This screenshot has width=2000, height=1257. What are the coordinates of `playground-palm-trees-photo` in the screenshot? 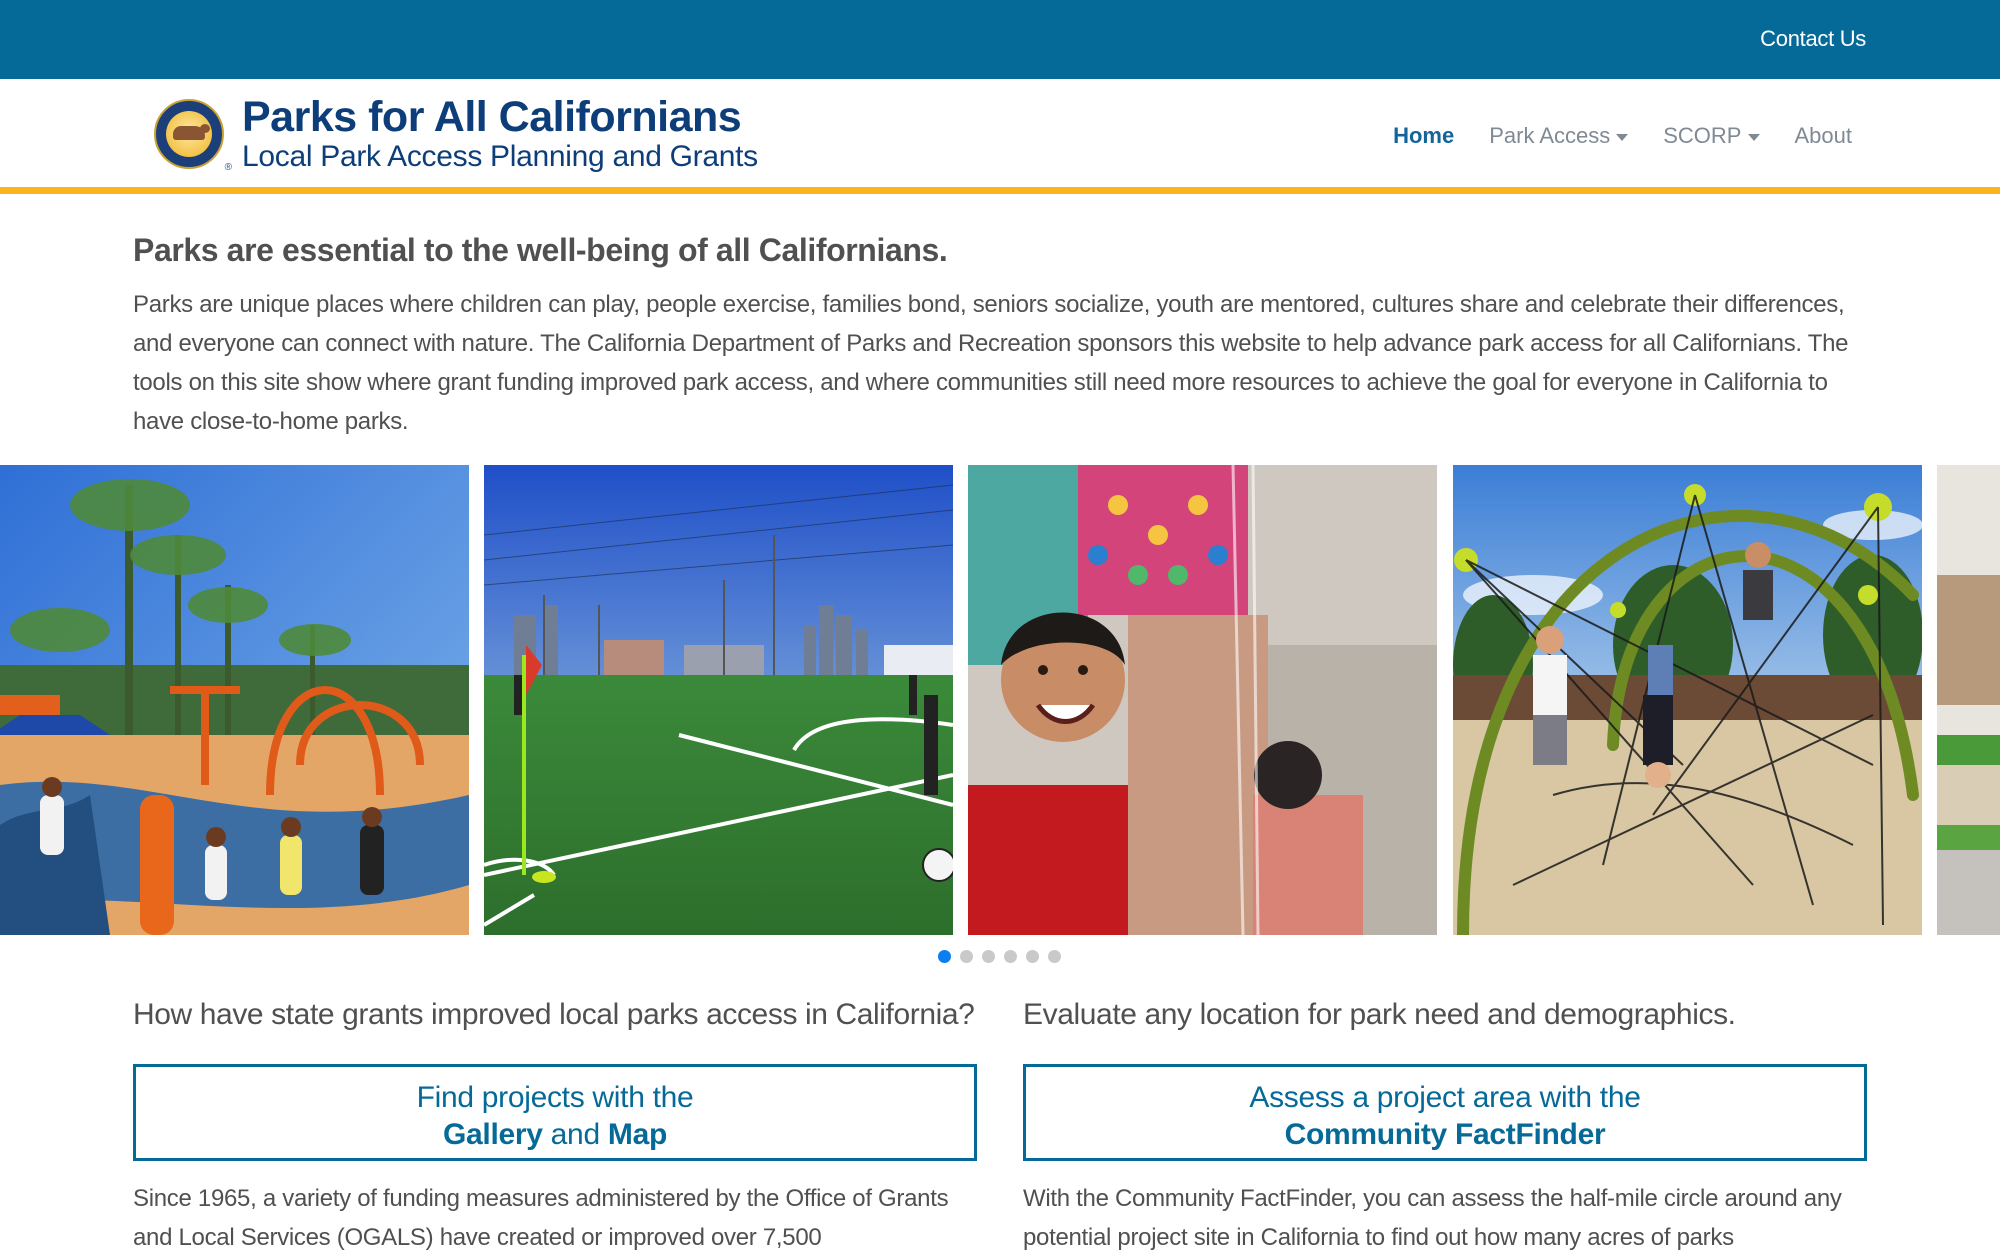 It's located at (234, 700).